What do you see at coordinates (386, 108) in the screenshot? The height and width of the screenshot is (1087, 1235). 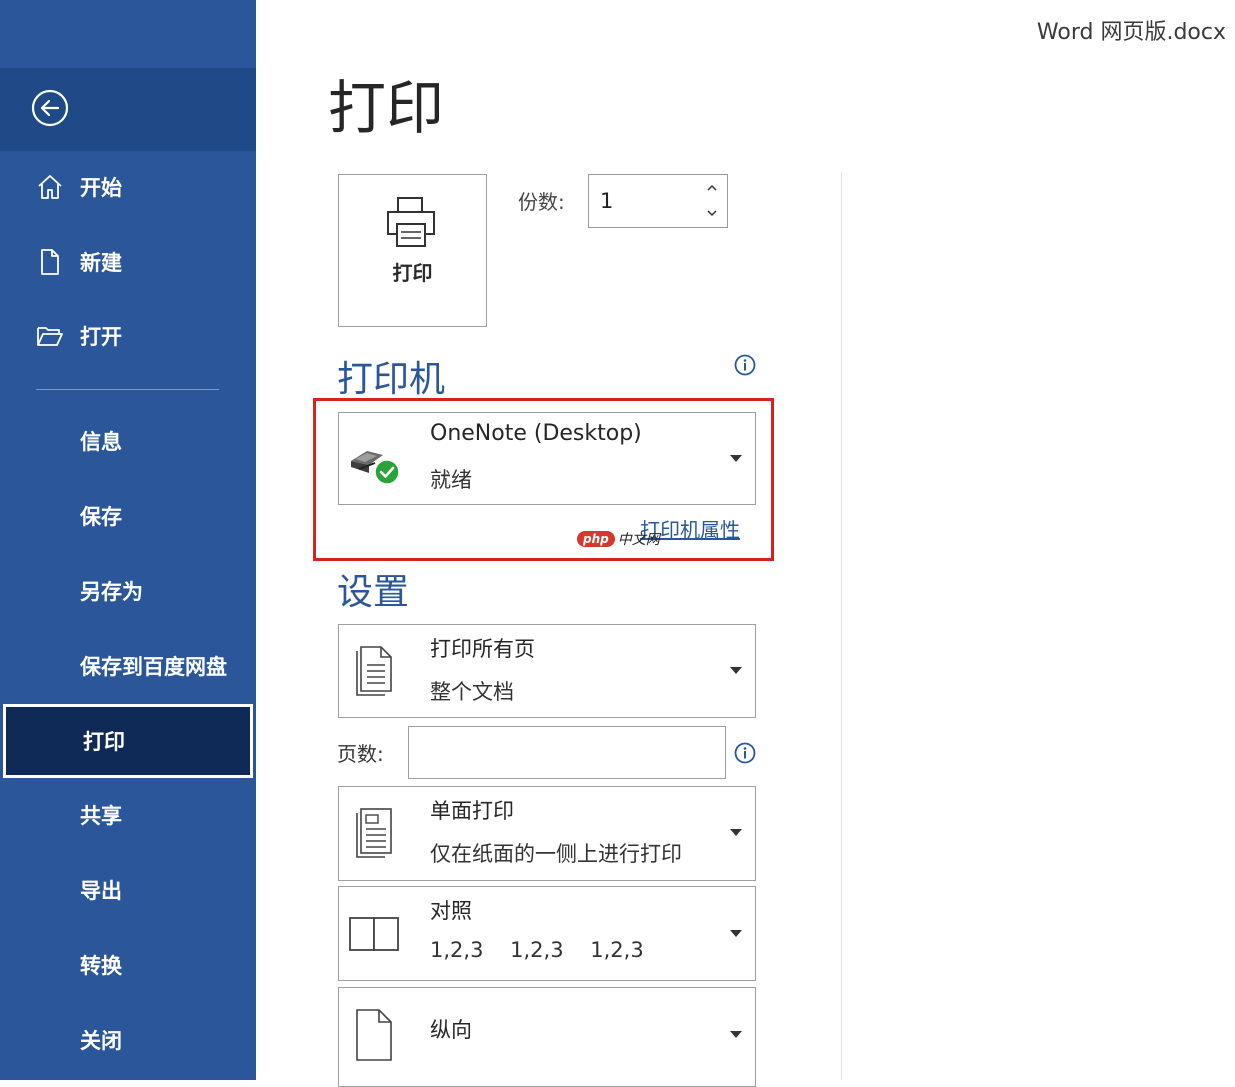 I see `page-title: 打印` at bounding box center [386, 108].